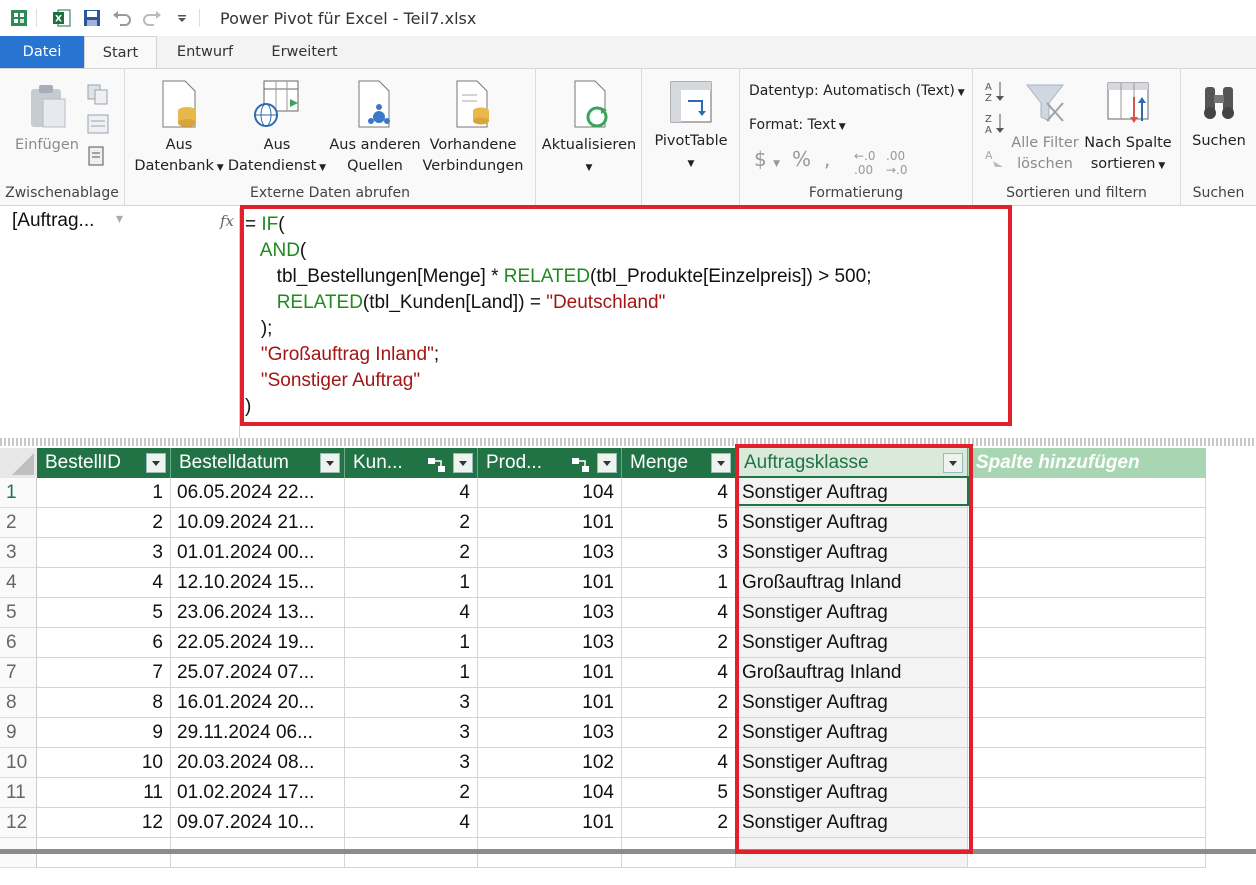 The width and height of the screenshot is (1256, 885). What do you see at coordinates (797, 125) in the screenshot?
I see `format-dropdown: Format: Text ▼` at bounding box center [797, 125].